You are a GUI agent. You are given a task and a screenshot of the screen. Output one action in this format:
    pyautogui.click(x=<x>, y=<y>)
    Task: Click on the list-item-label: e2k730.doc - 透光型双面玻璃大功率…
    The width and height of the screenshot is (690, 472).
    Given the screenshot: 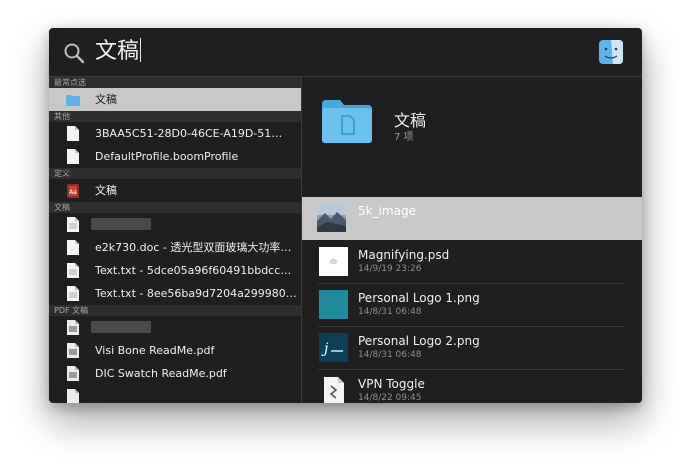 What is the action you would take?
    pyautogui.click(x=193, y=247)
    